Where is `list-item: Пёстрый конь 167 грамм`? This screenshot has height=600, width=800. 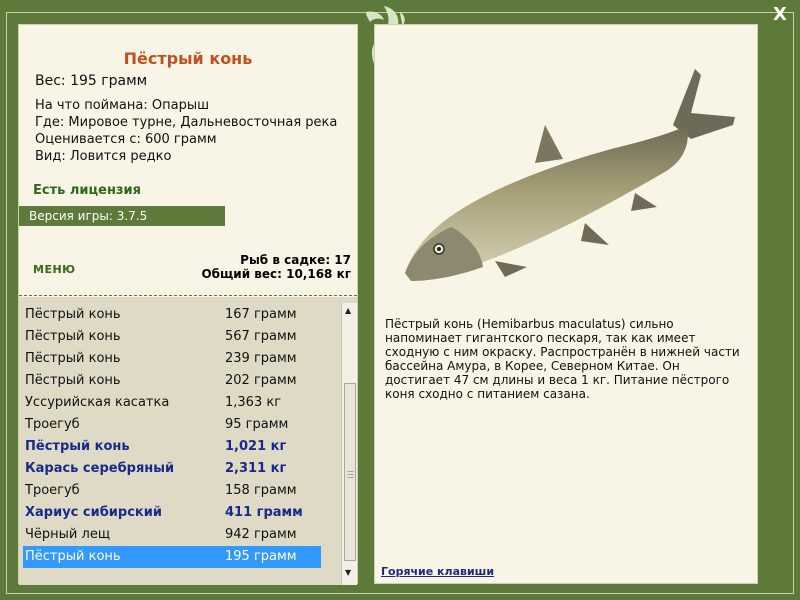
list-item: Пёстрый конь 167 грамм is located at coordinates (172, 315).